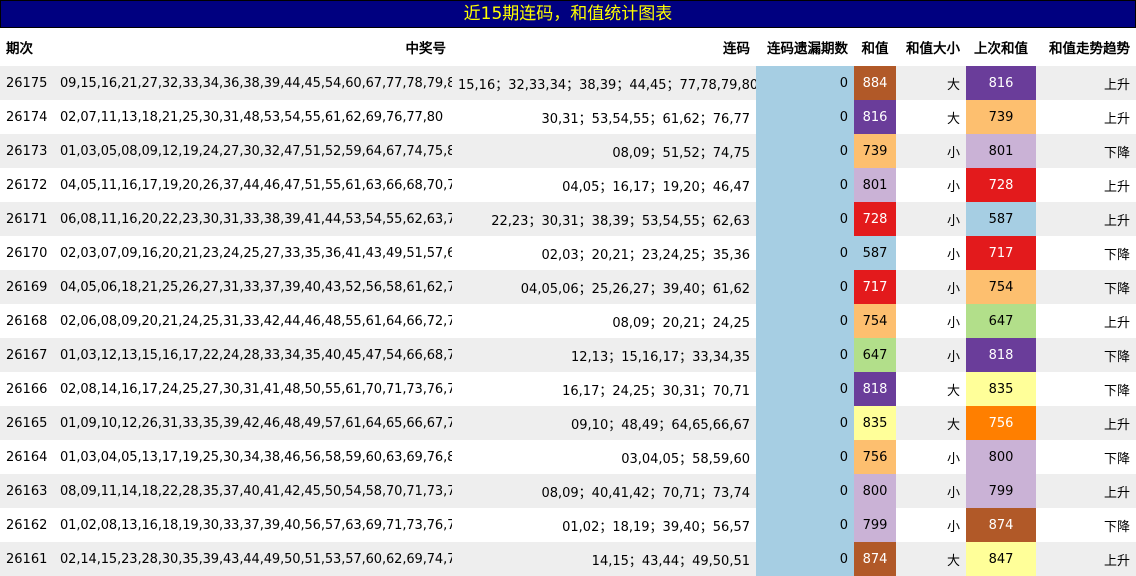 The height and width of the screenshot is (576, 1136). I want to click on cell-consecutive: 08,09；20,21；24,25, so click(604, 321).